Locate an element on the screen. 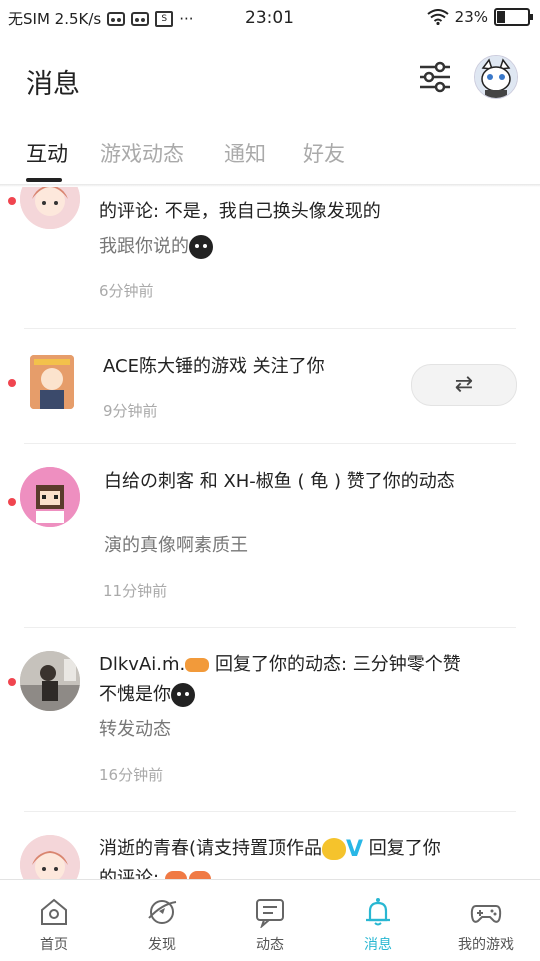 The image size is (540, 961). timestamp: 16分钟前 is located at coordinates (131, 775).